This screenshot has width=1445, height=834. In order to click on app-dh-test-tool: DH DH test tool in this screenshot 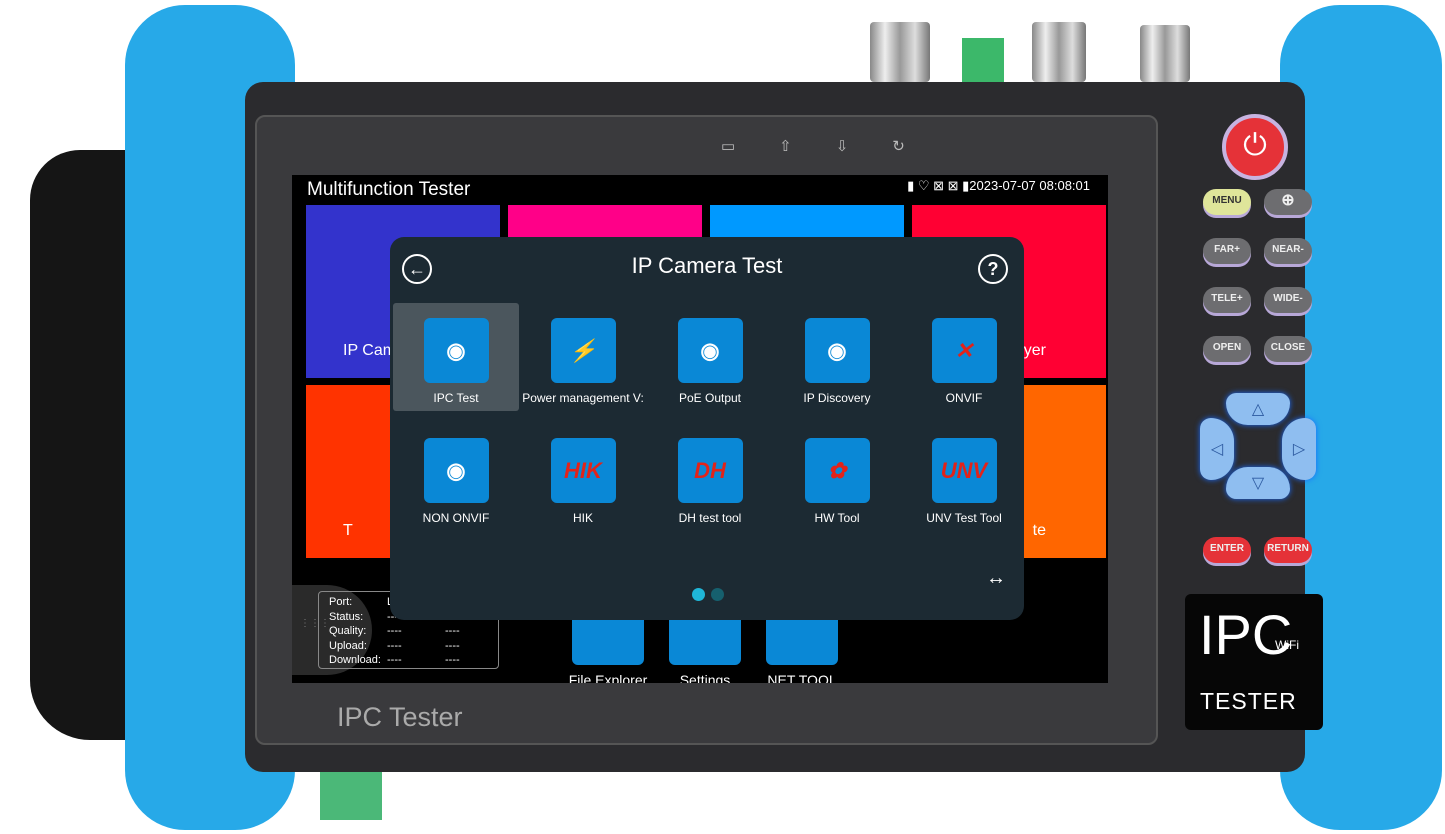, I will do `click(710, 477)`.